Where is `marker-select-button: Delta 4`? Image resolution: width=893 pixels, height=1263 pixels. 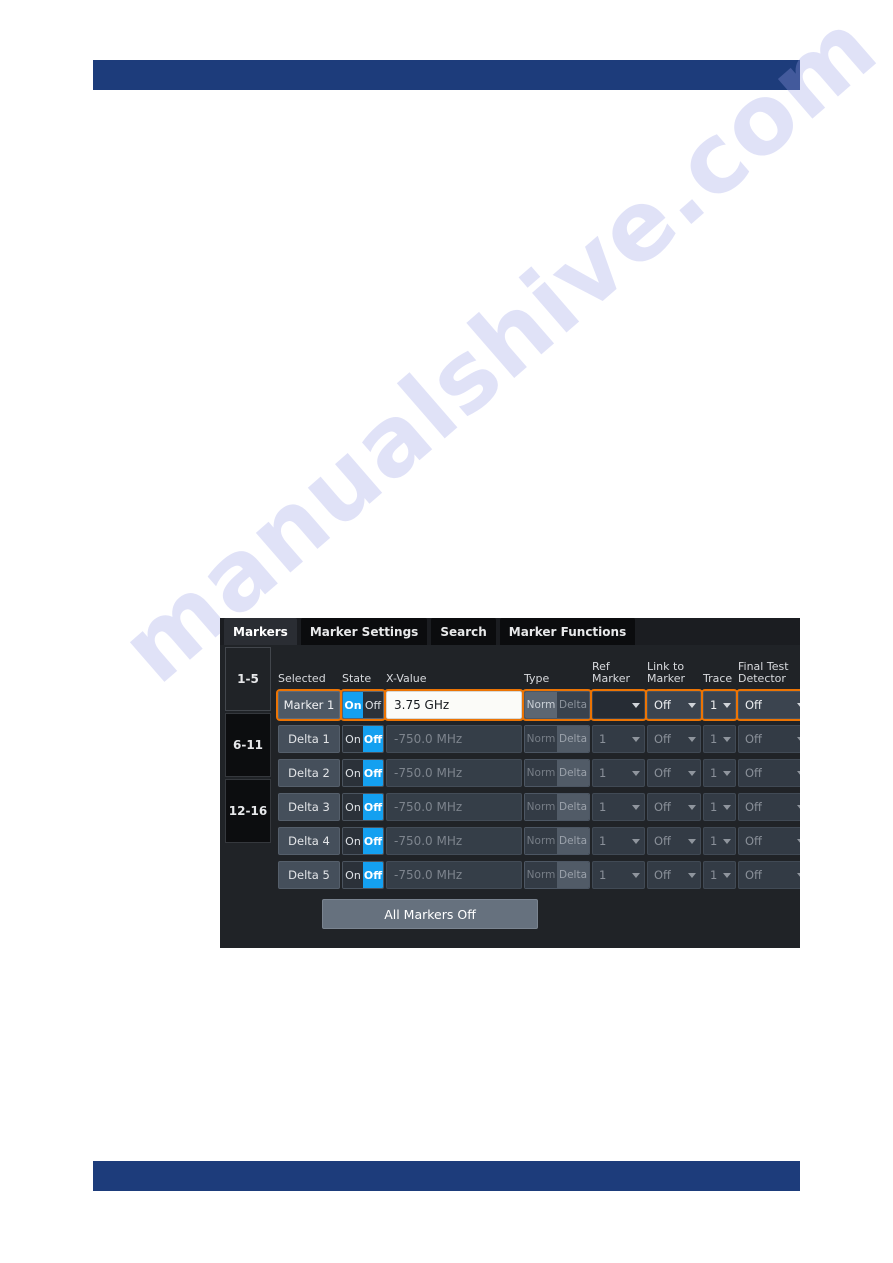
marker-select-button: Delta 4 is located at coordinates (309, 841).